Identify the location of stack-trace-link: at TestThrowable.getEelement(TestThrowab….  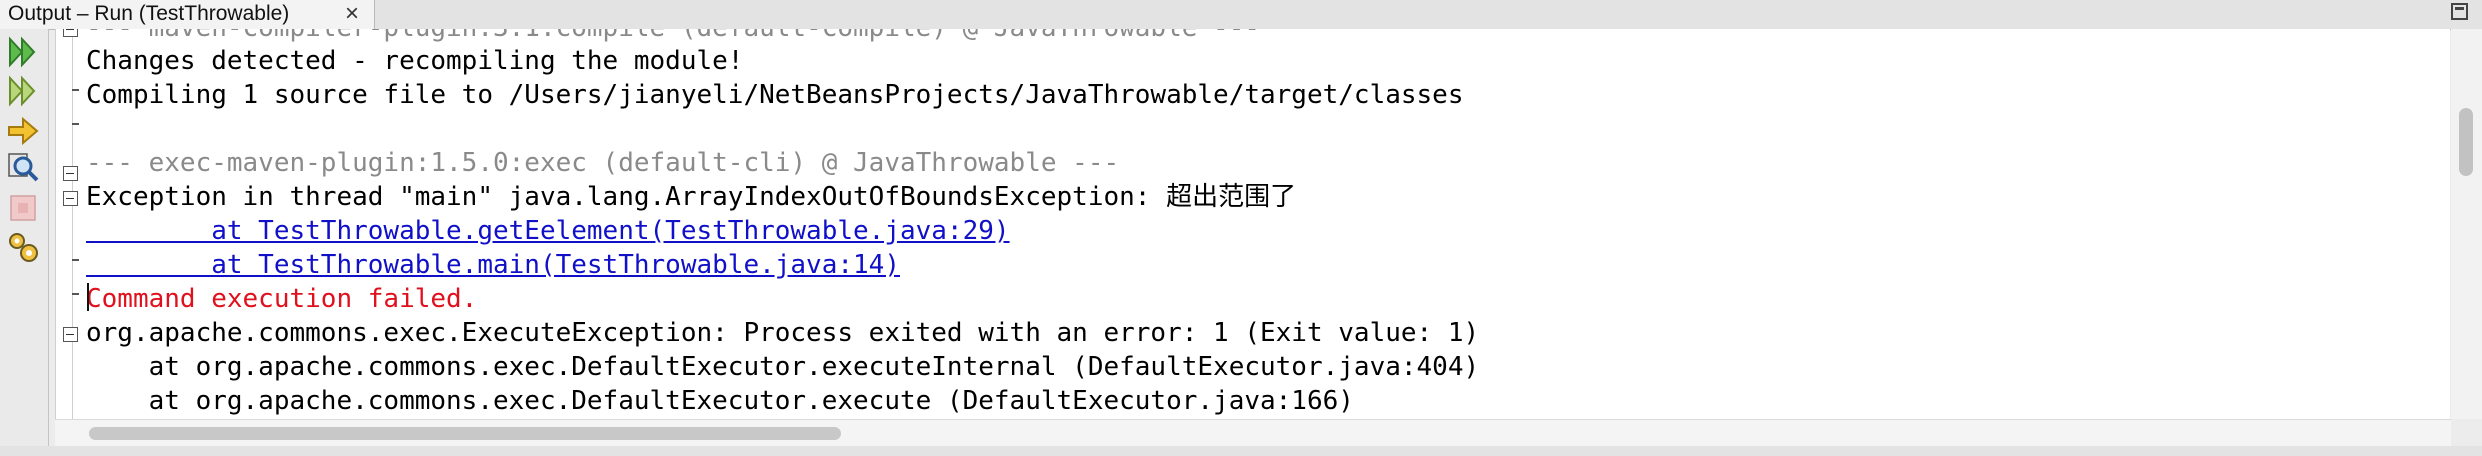
(547, 231).